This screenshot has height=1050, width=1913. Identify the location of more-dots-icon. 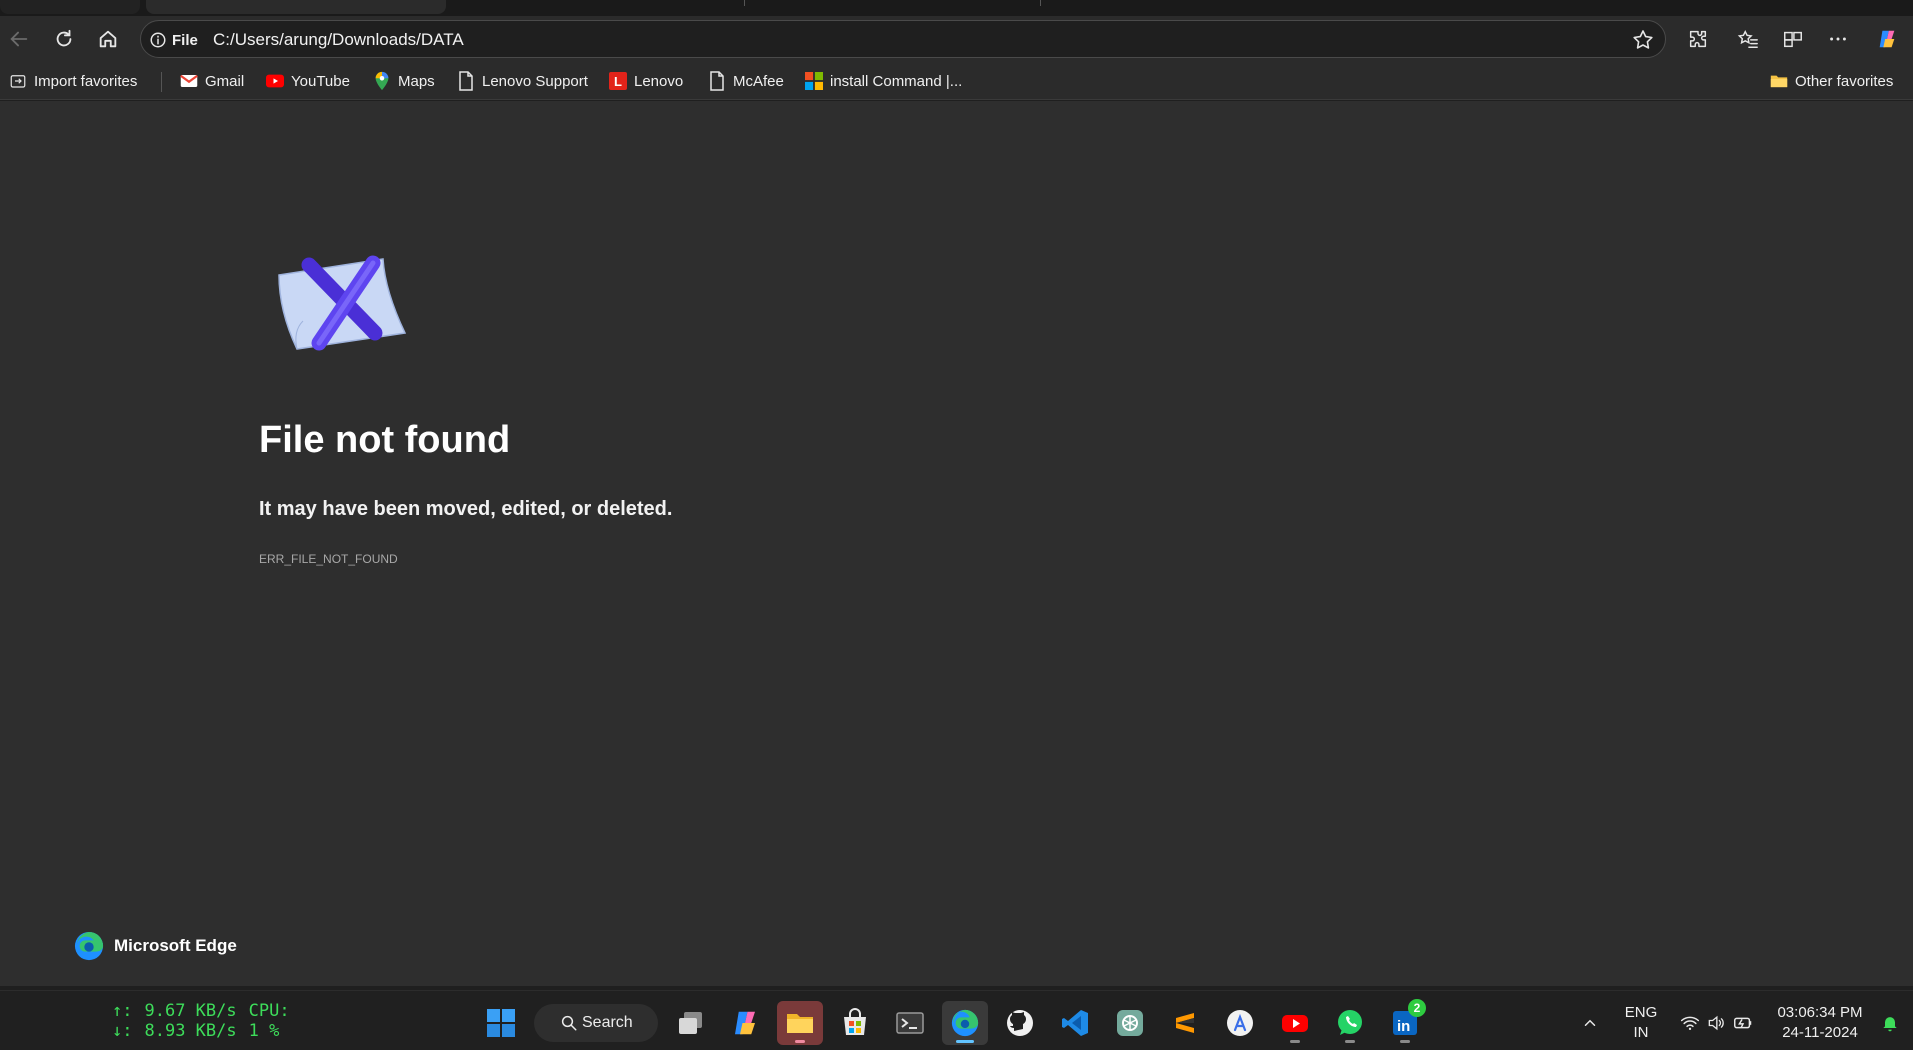
(1838, 39).